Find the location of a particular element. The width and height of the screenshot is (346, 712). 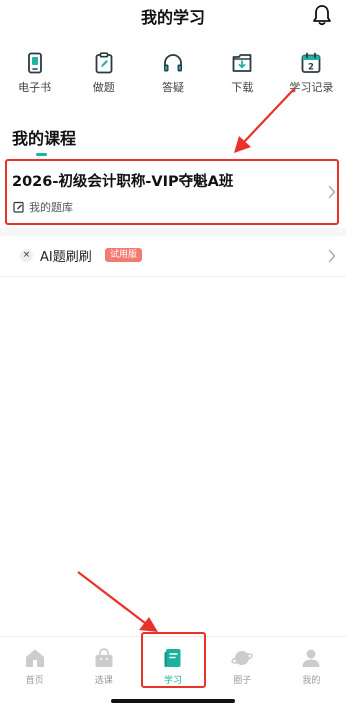

bottom-tab-bar: 首页 选课 学习 圈子 我的 is located at coordinates (173, 664).